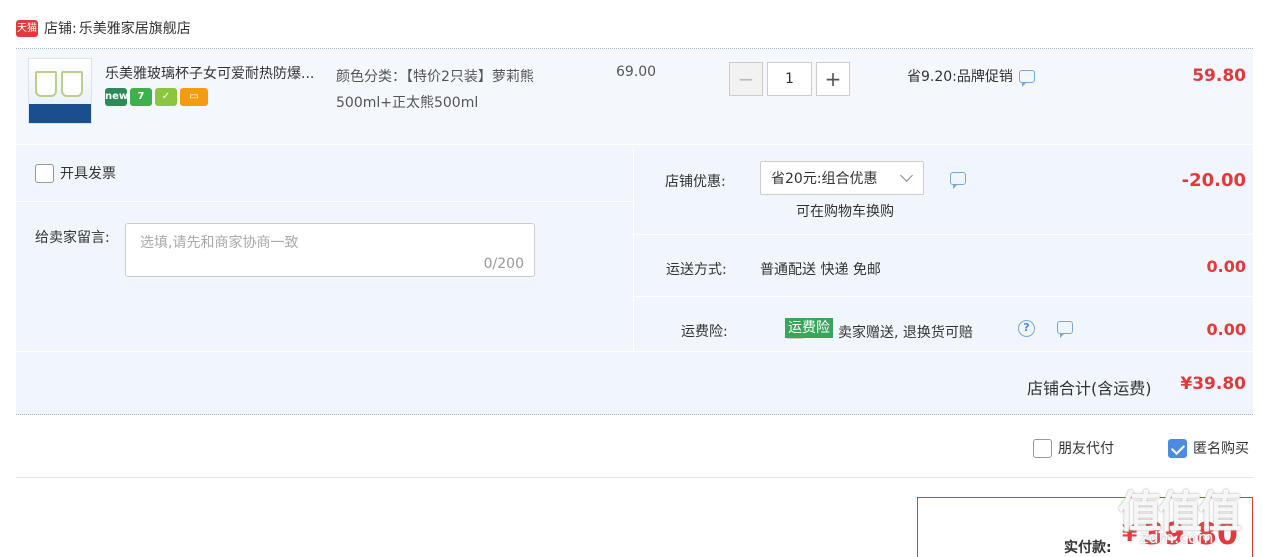 The image size is (1263, 557). Describe the element at coordinates (1226, 329) in the screenshot. I see `insurance-cost: 0.00` at that location.